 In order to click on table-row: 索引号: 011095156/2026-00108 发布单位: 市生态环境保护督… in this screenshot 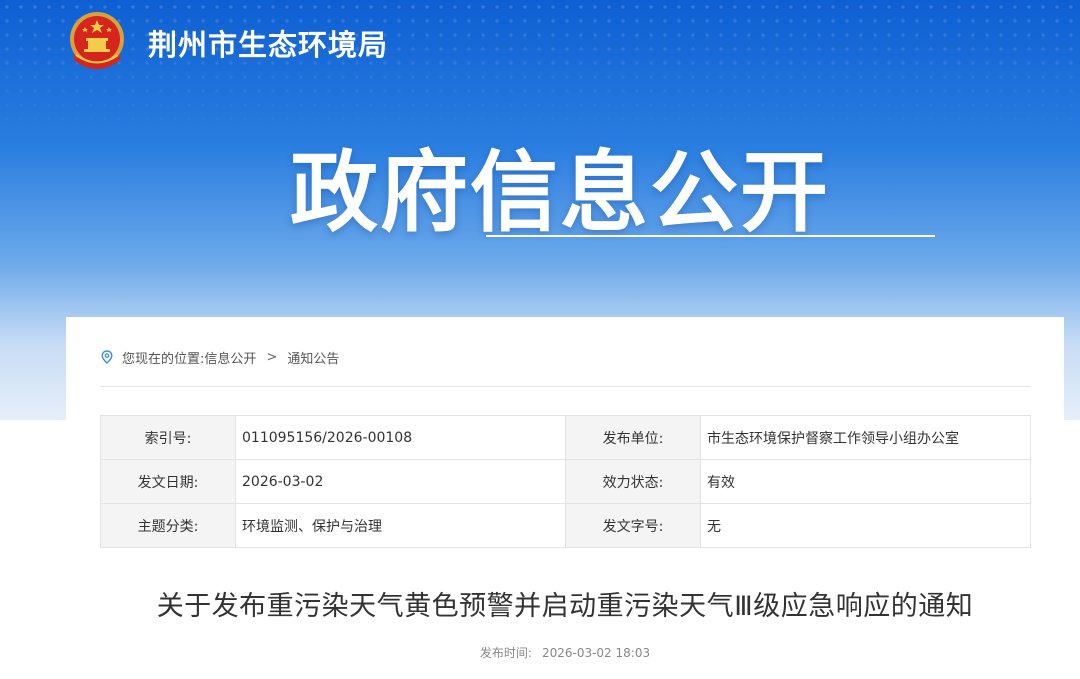, I will do `click(565, 437)`.